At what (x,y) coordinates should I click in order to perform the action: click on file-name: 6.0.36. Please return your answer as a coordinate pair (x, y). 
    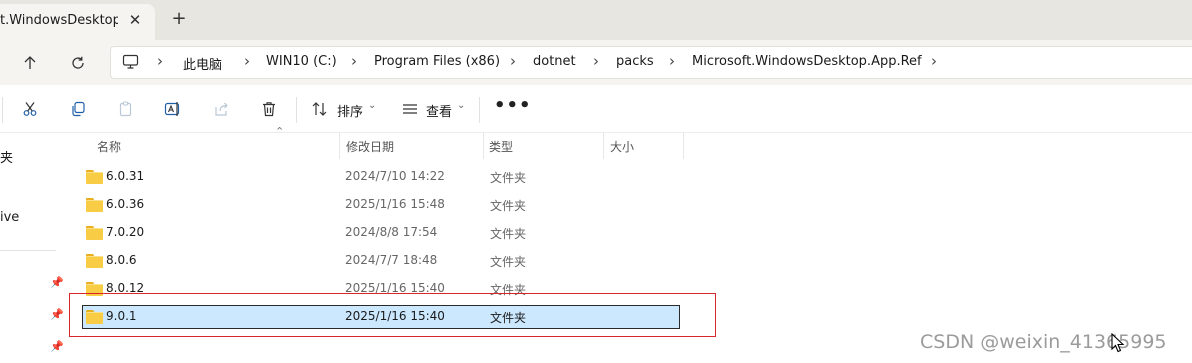
    Looking at the image, I should click on (125, 204).